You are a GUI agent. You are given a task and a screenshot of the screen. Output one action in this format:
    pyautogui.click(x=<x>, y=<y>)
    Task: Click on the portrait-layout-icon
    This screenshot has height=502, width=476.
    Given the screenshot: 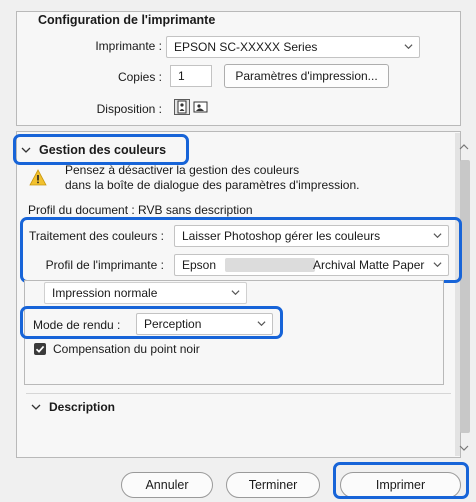 What is the action you would take?
    pyautogui.click(x=182, y=107)
    